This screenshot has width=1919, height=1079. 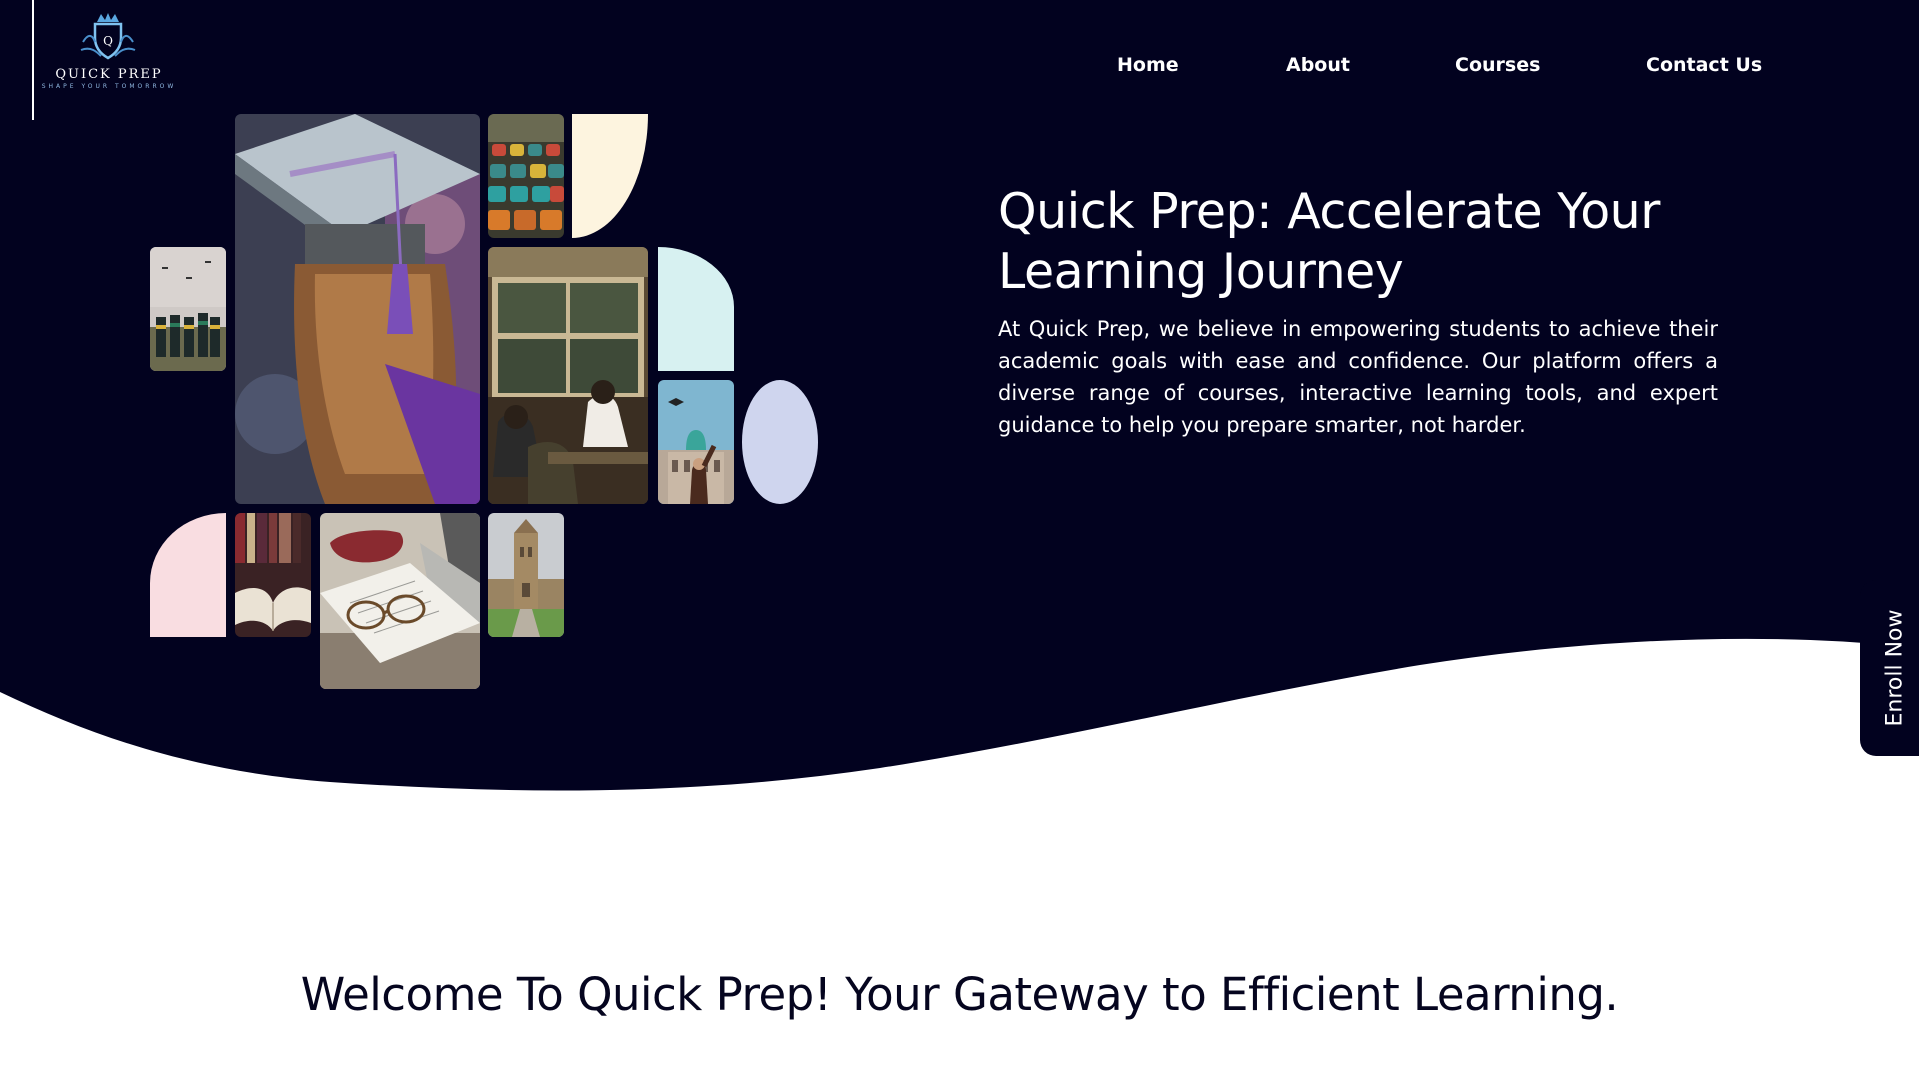 I want to click on brand-logo: Q QUICK PREP SHAPE YOUR TOMORROW, so click(x=107, y=60).